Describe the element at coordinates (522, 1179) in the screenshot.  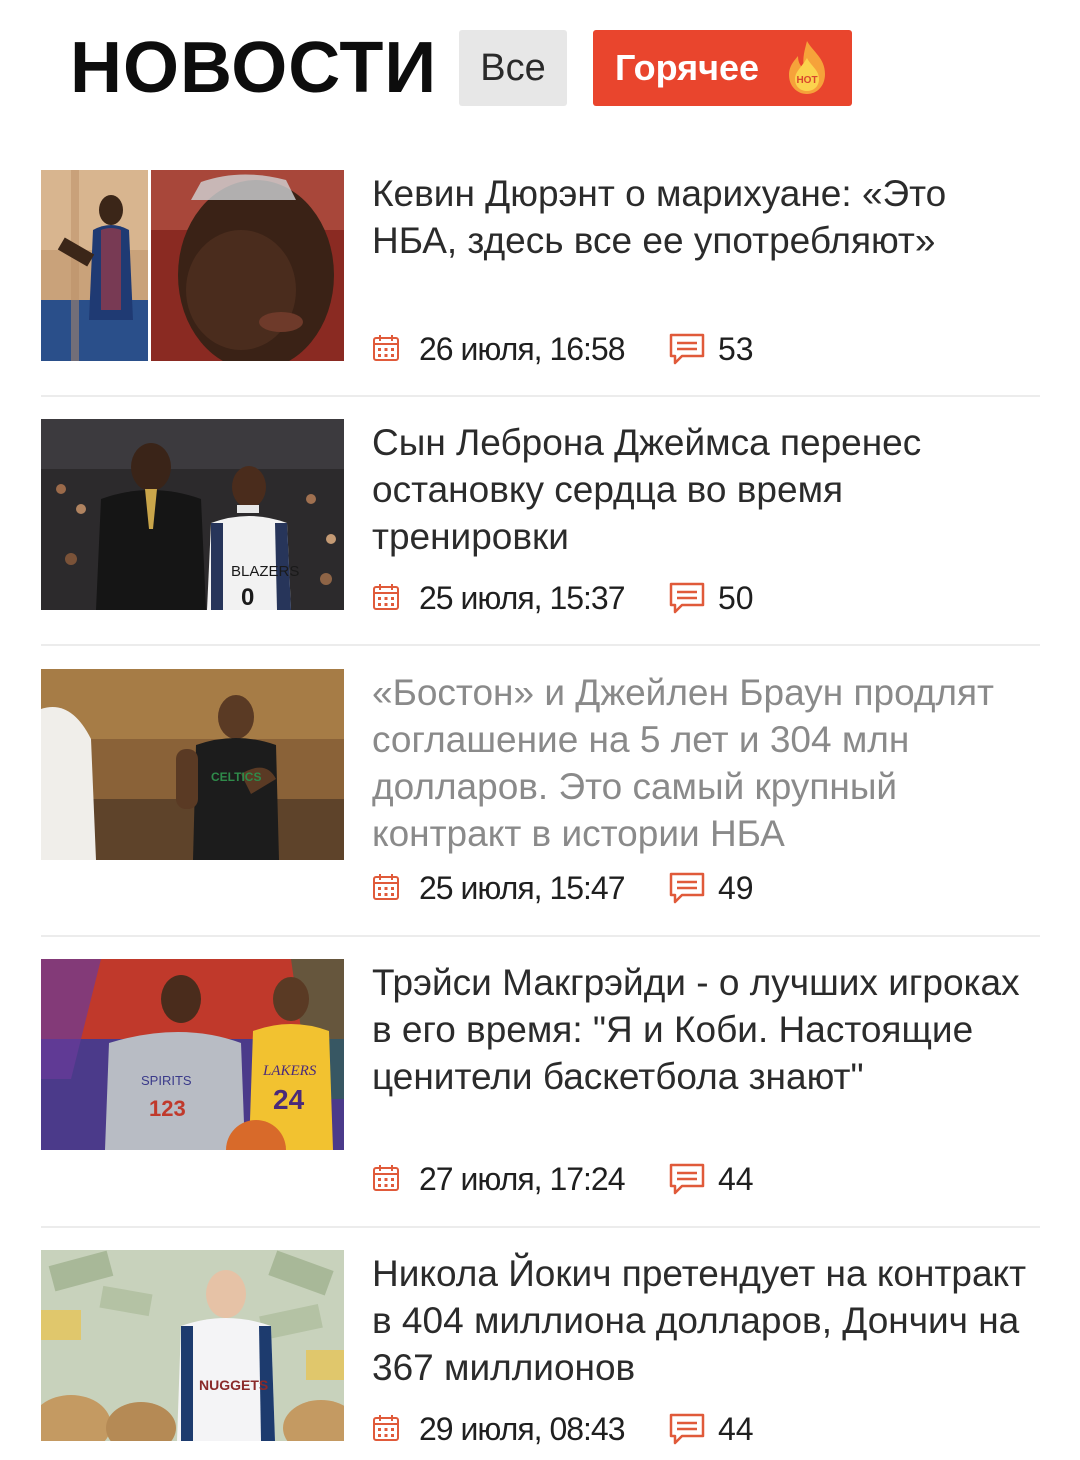
I see `news-date: 27 июля, 17:24` at that location.